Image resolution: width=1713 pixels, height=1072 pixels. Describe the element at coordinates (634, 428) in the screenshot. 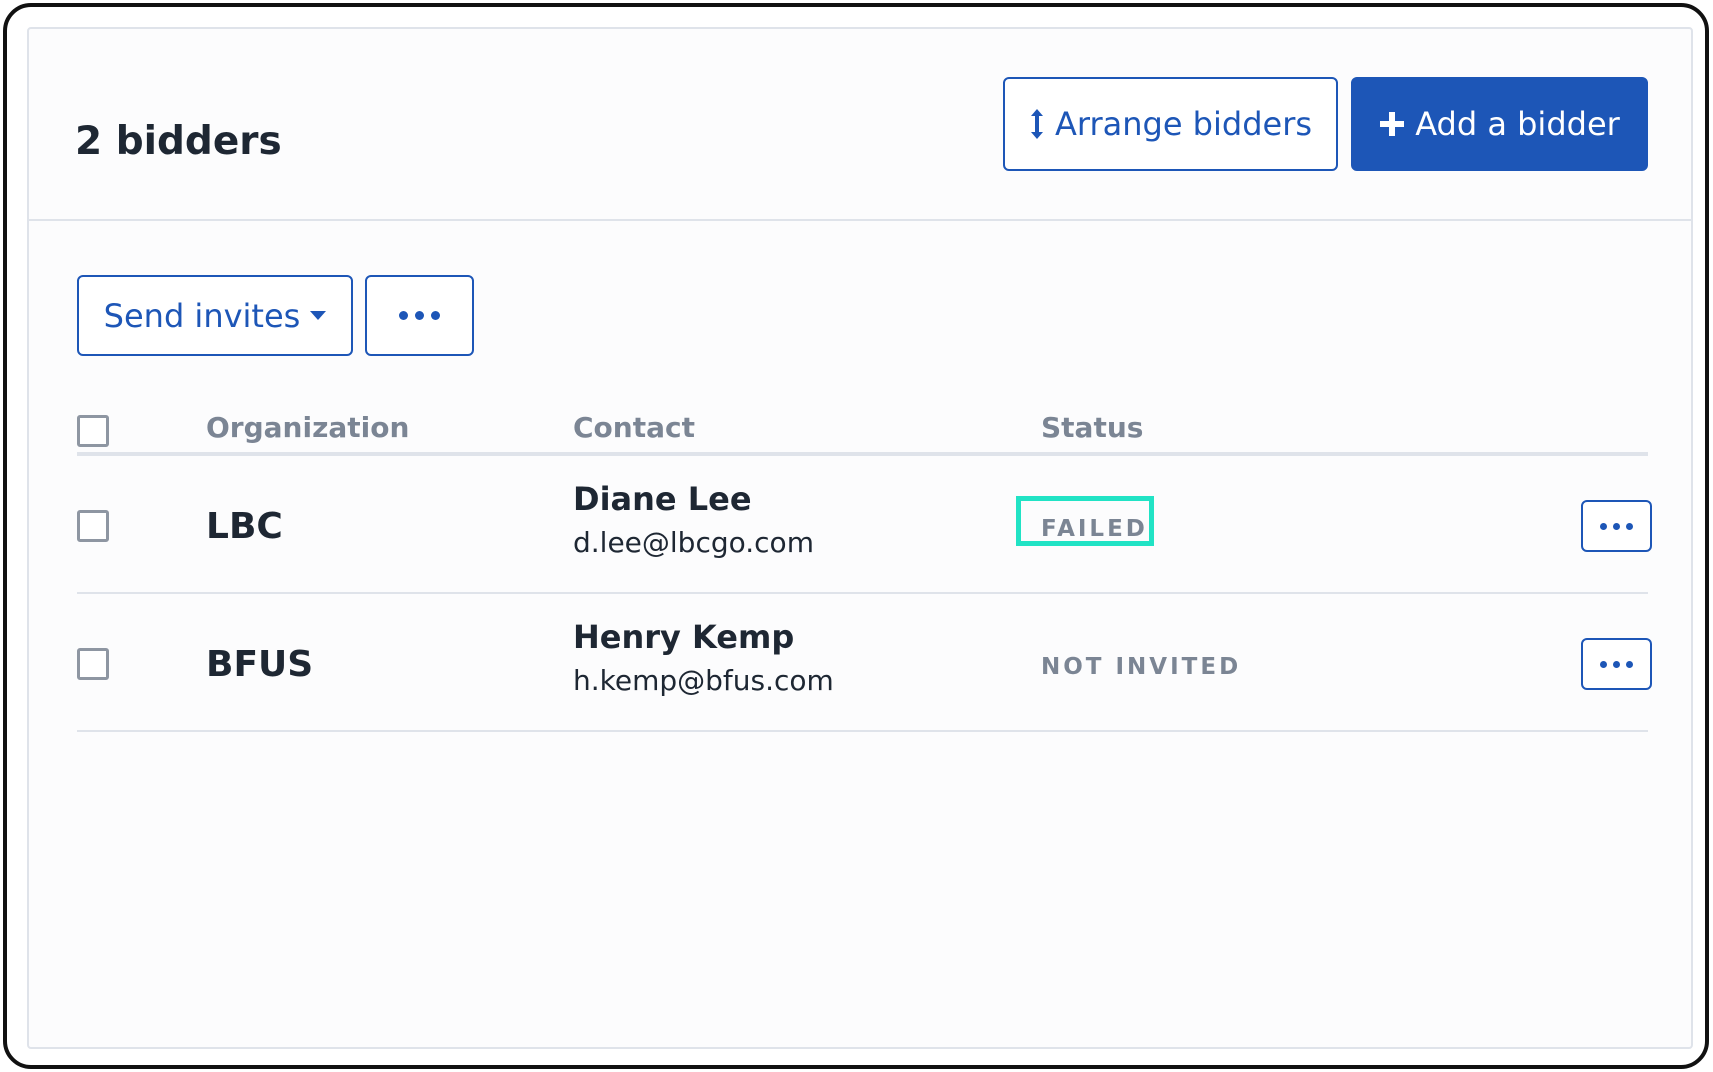

I see `column-header-contact: Contact` at that location.